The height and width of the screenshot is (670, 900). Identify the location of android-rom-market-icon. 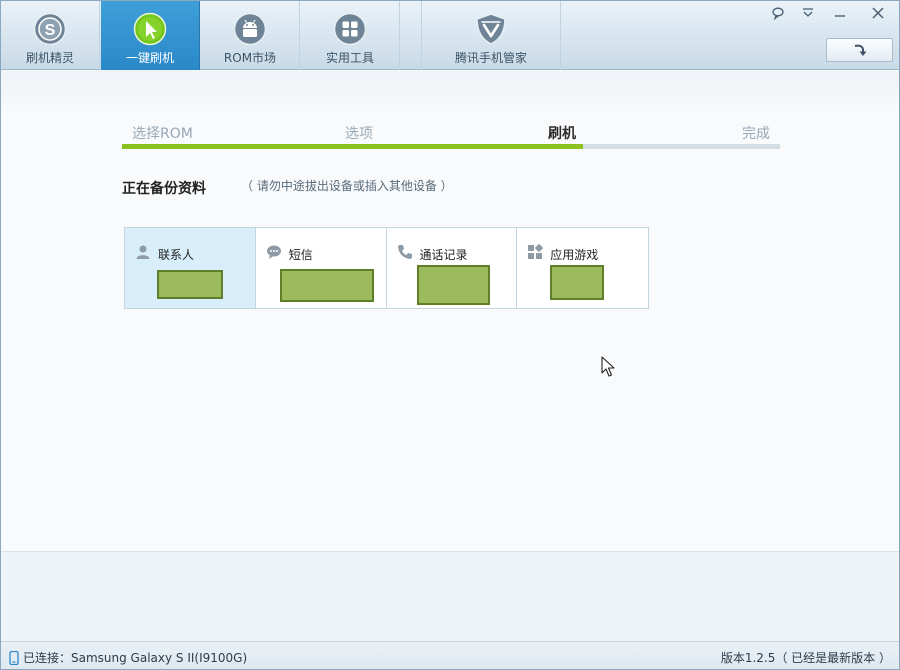
(250, 29).